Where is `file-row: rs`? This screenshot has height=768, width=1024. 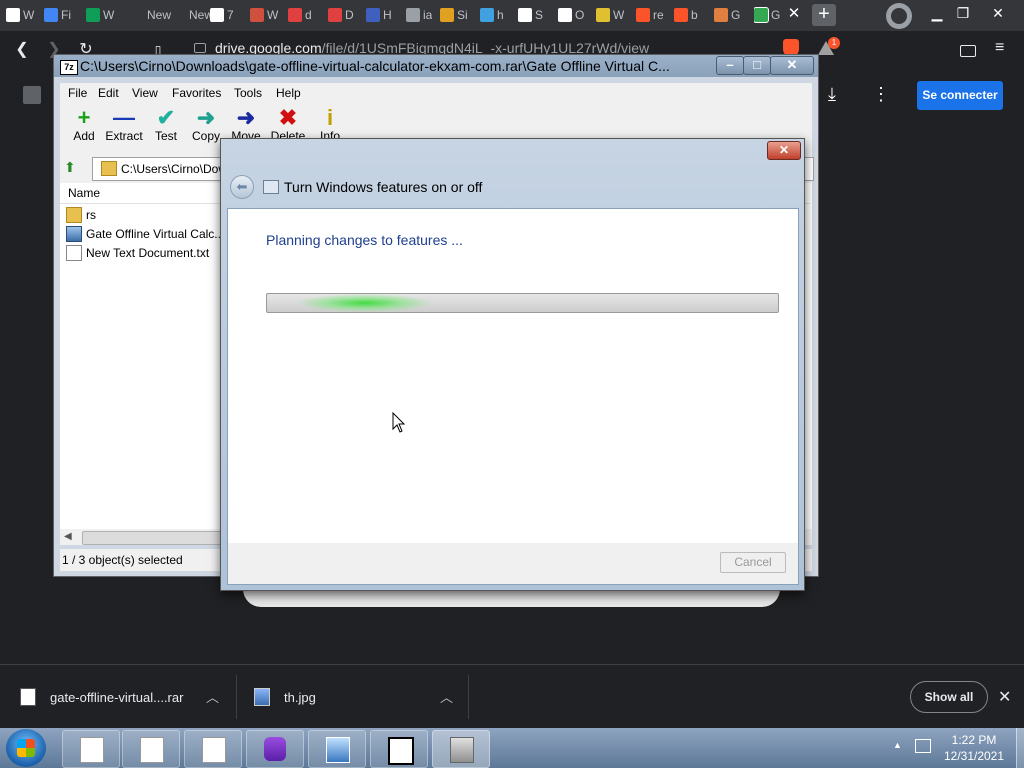 file-row: rs is located at coordinates (81, 214).